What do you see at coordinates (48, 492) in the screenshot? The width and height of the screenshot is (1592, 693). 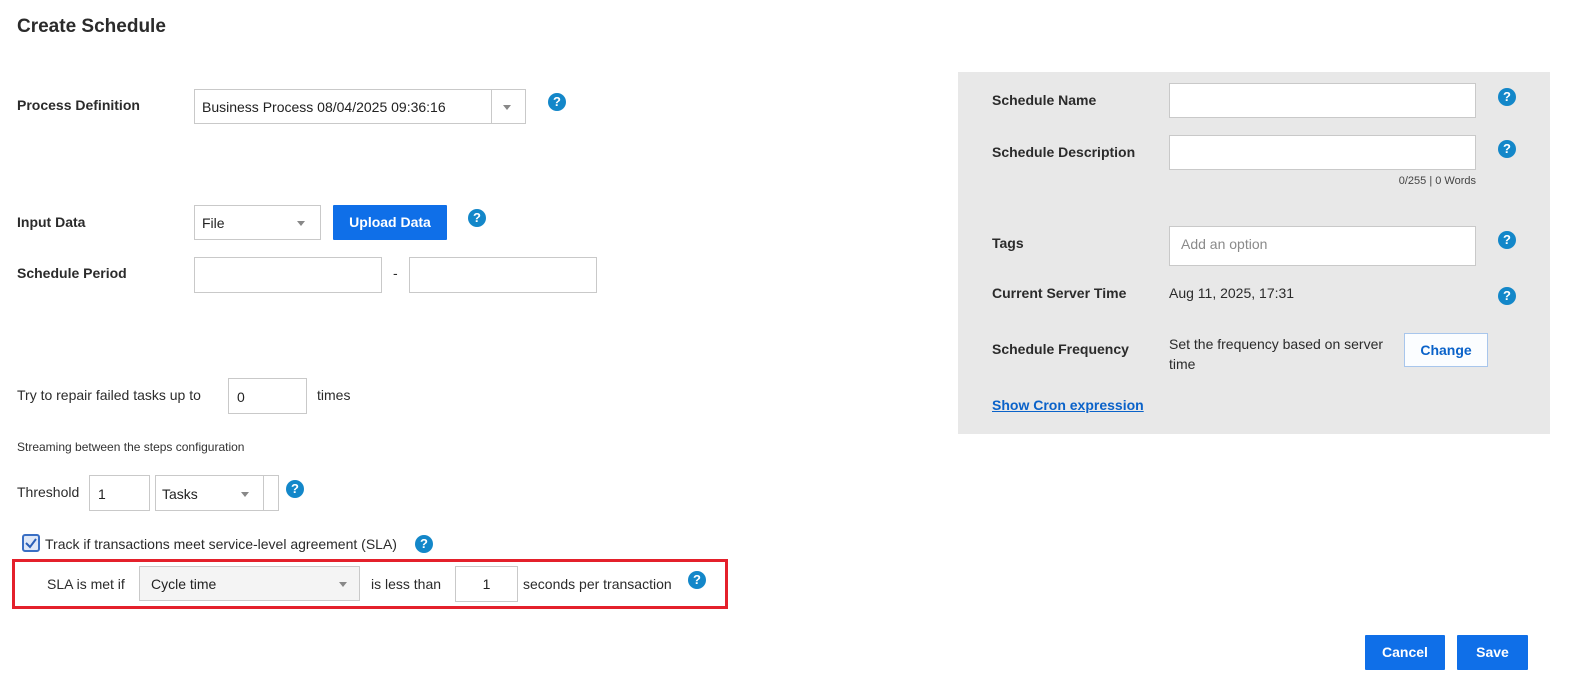 I see `threshold-label: Threshold` at bounding box center [48, 492].